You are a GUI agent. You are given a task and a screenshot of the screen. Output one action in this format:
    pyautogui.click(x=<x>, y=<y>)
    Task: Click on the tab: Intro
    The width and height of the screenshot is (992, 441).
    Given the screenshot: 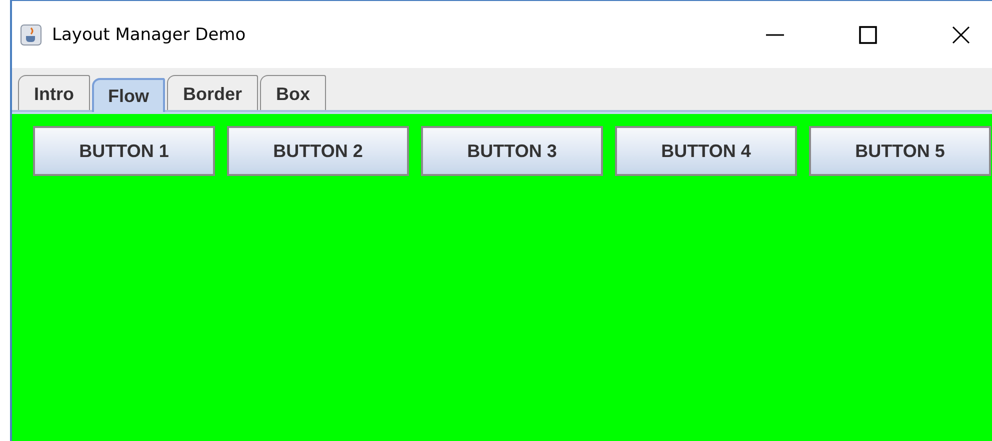 What is the action you would take?
    pyautogui.click(x=54, y=92)
    